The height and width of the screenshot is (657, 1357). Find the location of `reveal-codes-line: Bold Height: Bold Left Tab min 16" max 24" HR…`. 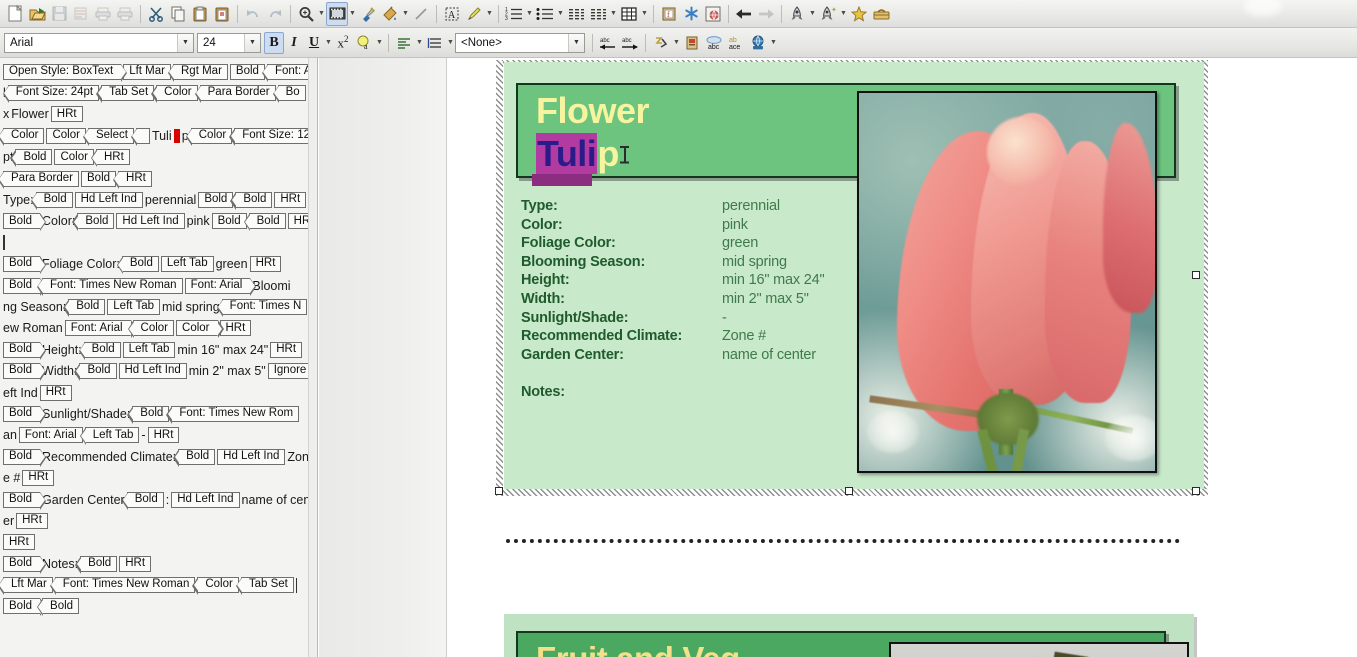

reveal-codes-line: Bold Height: Bold Left Tab min 16" max 24" HR… is located at coordinates (158, 349).